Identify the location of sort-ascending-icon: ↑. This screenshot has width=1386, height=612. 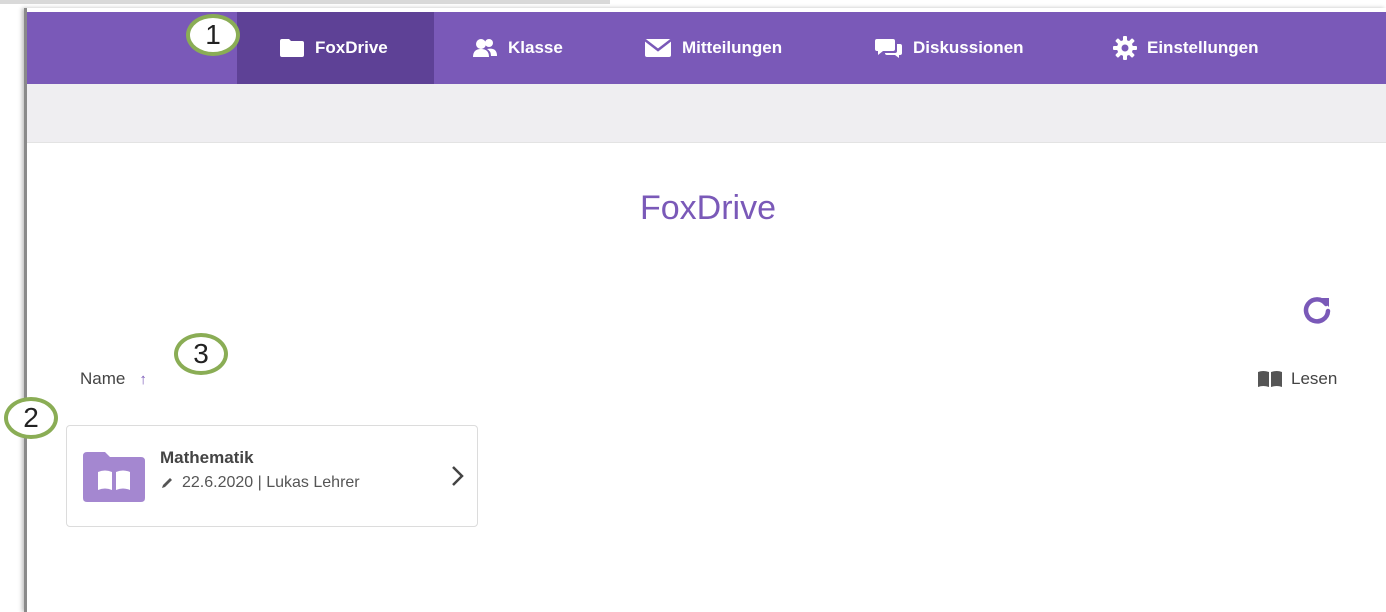
(143, 379).